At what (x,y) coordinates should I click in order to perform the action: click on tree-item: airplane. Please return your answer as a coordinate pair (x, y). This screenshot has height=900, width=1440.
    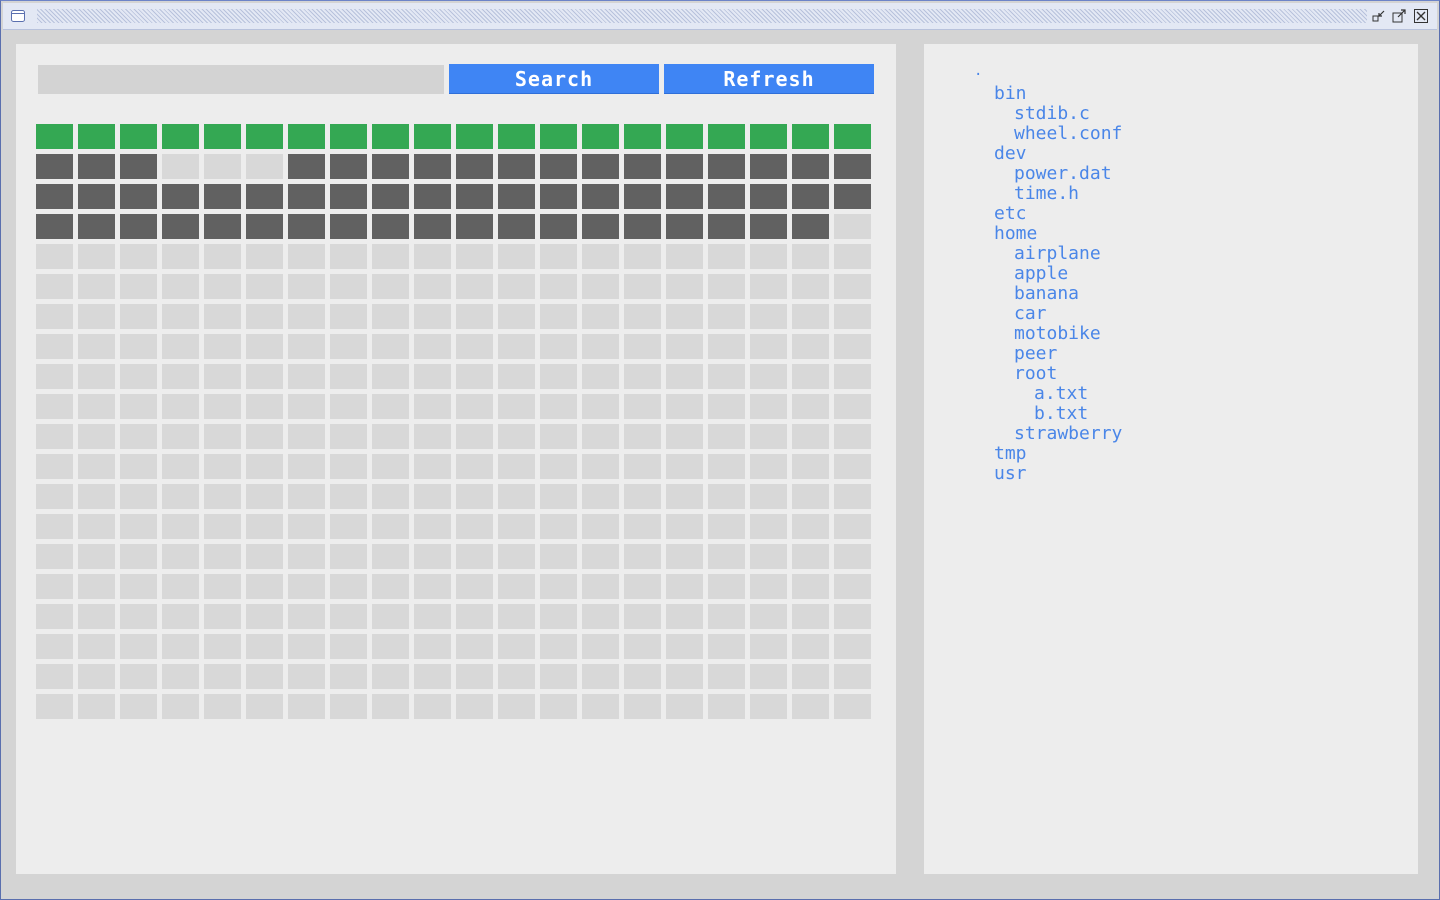
    Looking at the image, I should click on (1048, 254).